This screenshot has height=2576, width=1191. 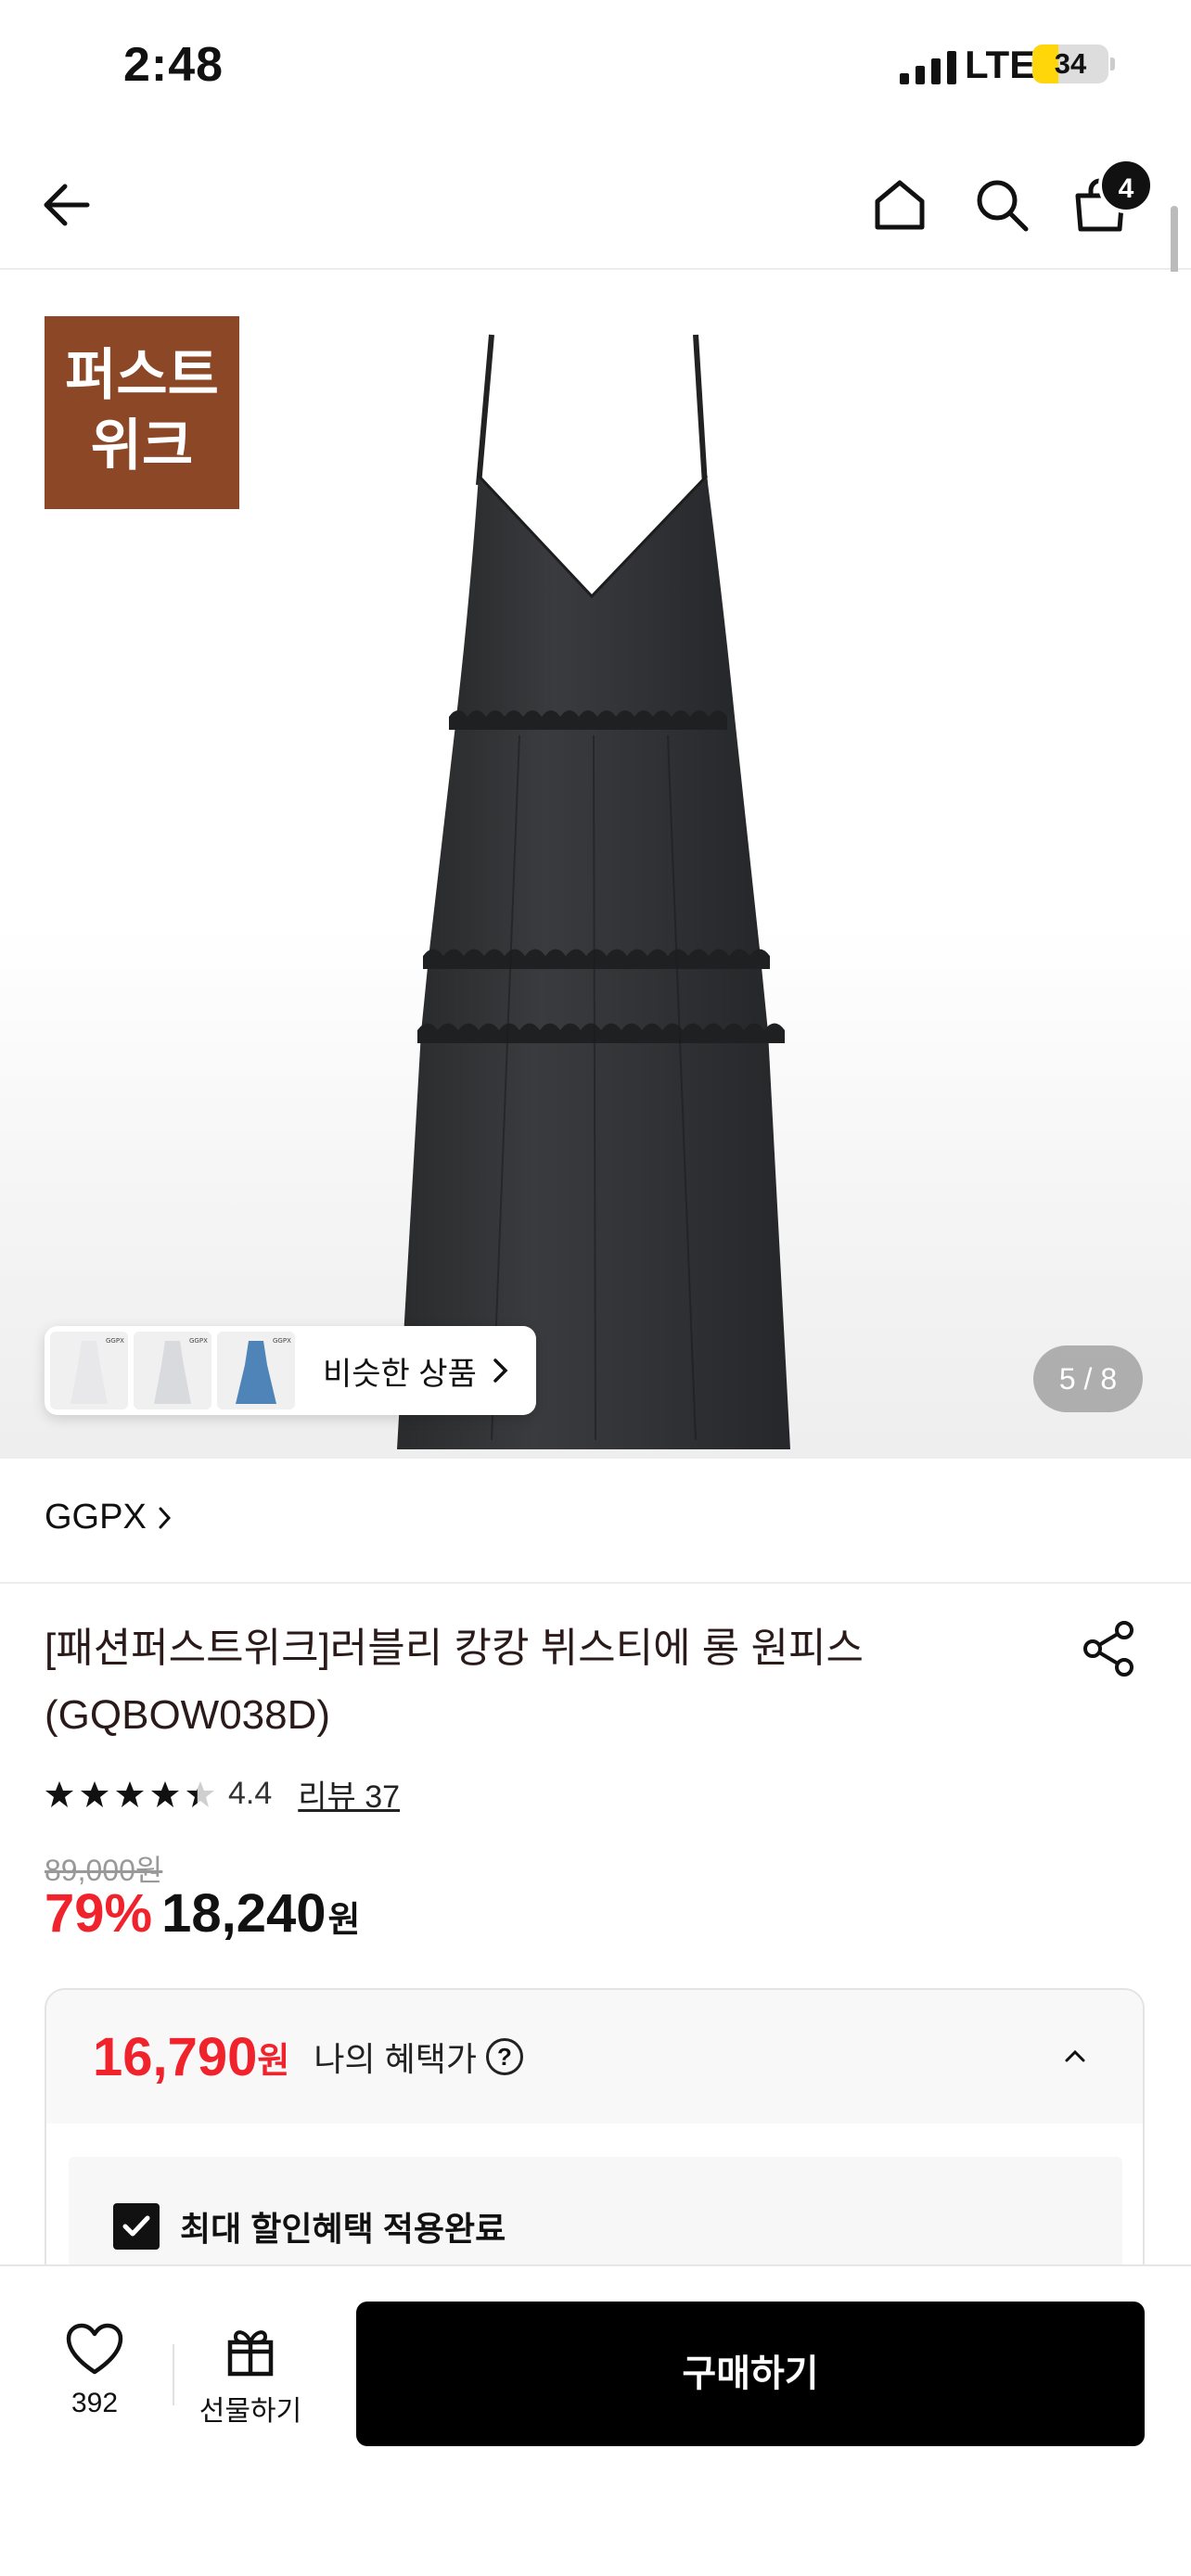 I want to click on benefit-currency: 원, so click(x=273, y=2061).